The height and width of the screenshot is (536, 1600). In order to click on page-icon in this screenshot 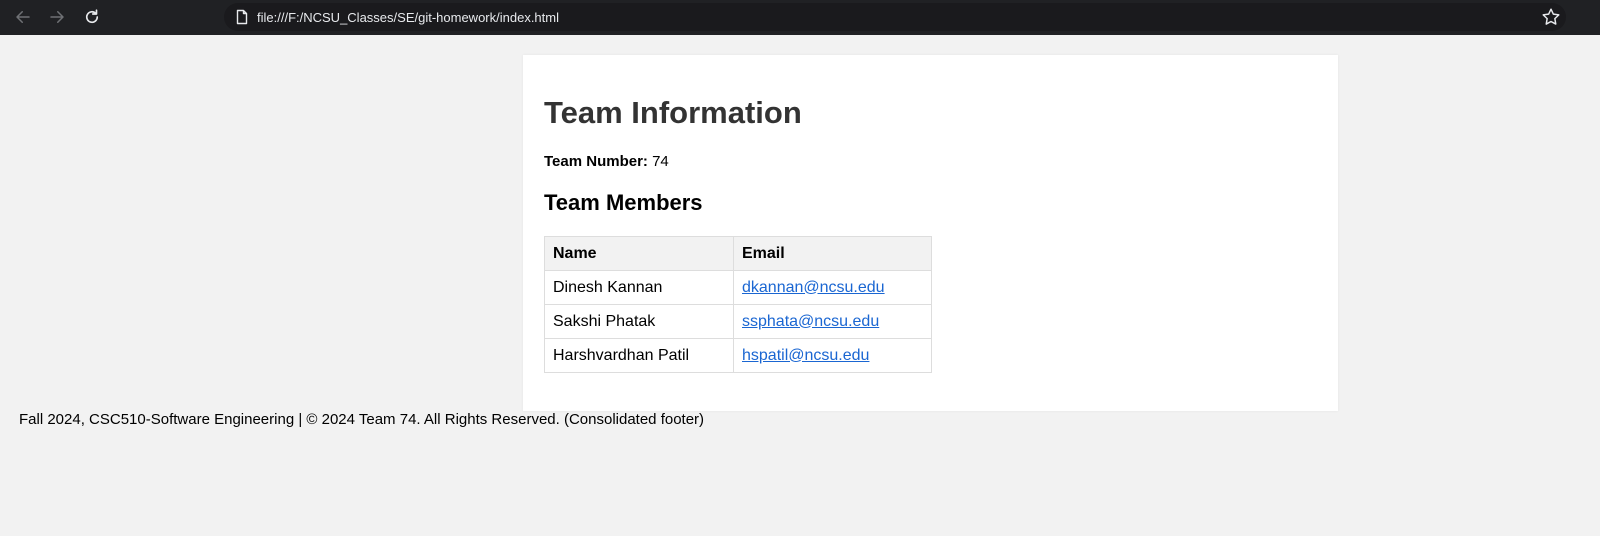, I will do `click(242, 17)`.